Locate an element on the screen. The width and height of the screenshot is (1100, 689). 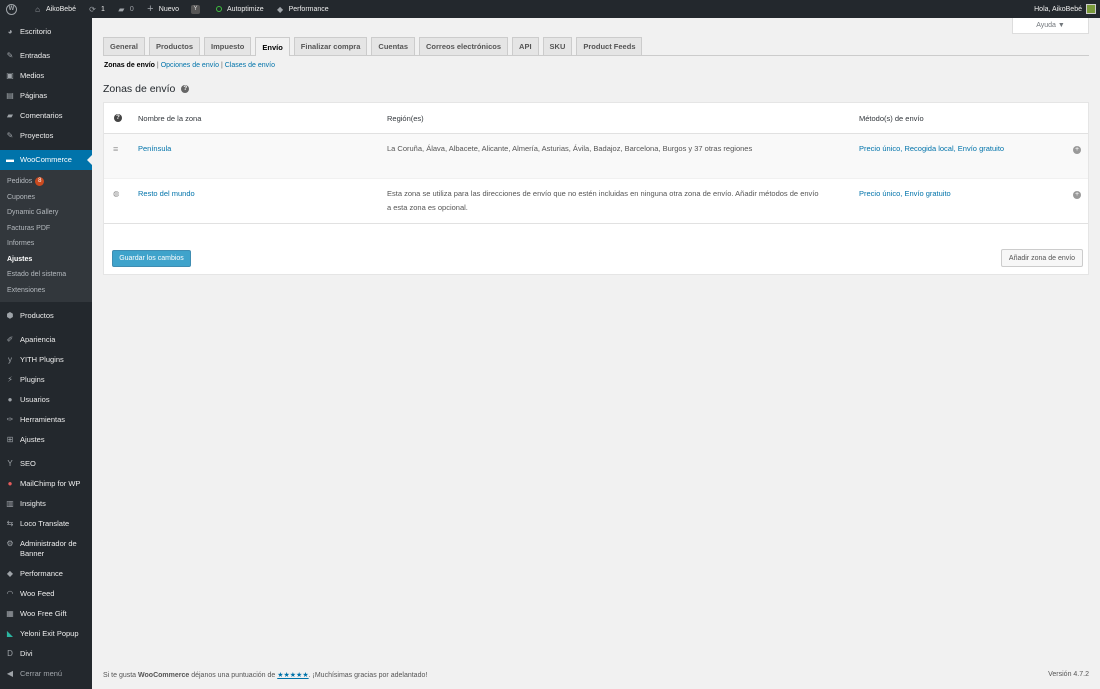
tab-api: API is located at coordinates (525, 46).